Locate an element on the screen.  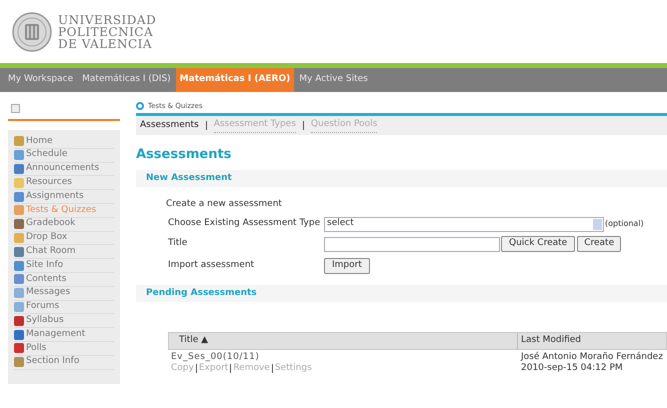
sub-nav-link: Assessments is located at coordinates (169, 125).